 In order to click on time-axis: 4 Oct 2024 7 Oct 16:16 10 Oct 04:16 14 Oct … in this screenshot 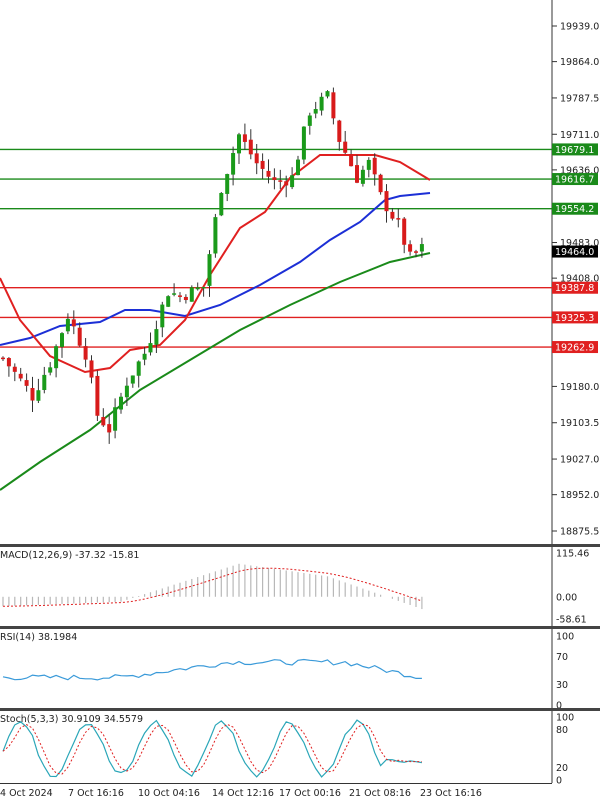, I will do `click(241, 793)`.